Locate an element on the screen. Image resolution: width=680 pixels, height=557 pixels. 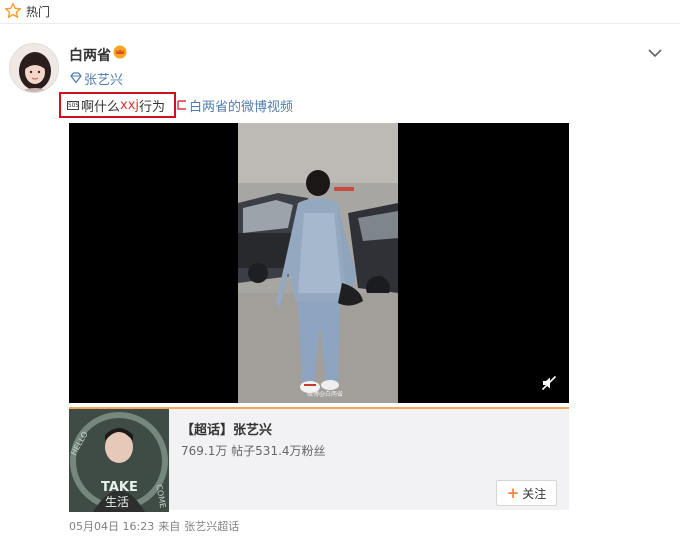
top-bar: 热门 is located at coordinates (340, 12).